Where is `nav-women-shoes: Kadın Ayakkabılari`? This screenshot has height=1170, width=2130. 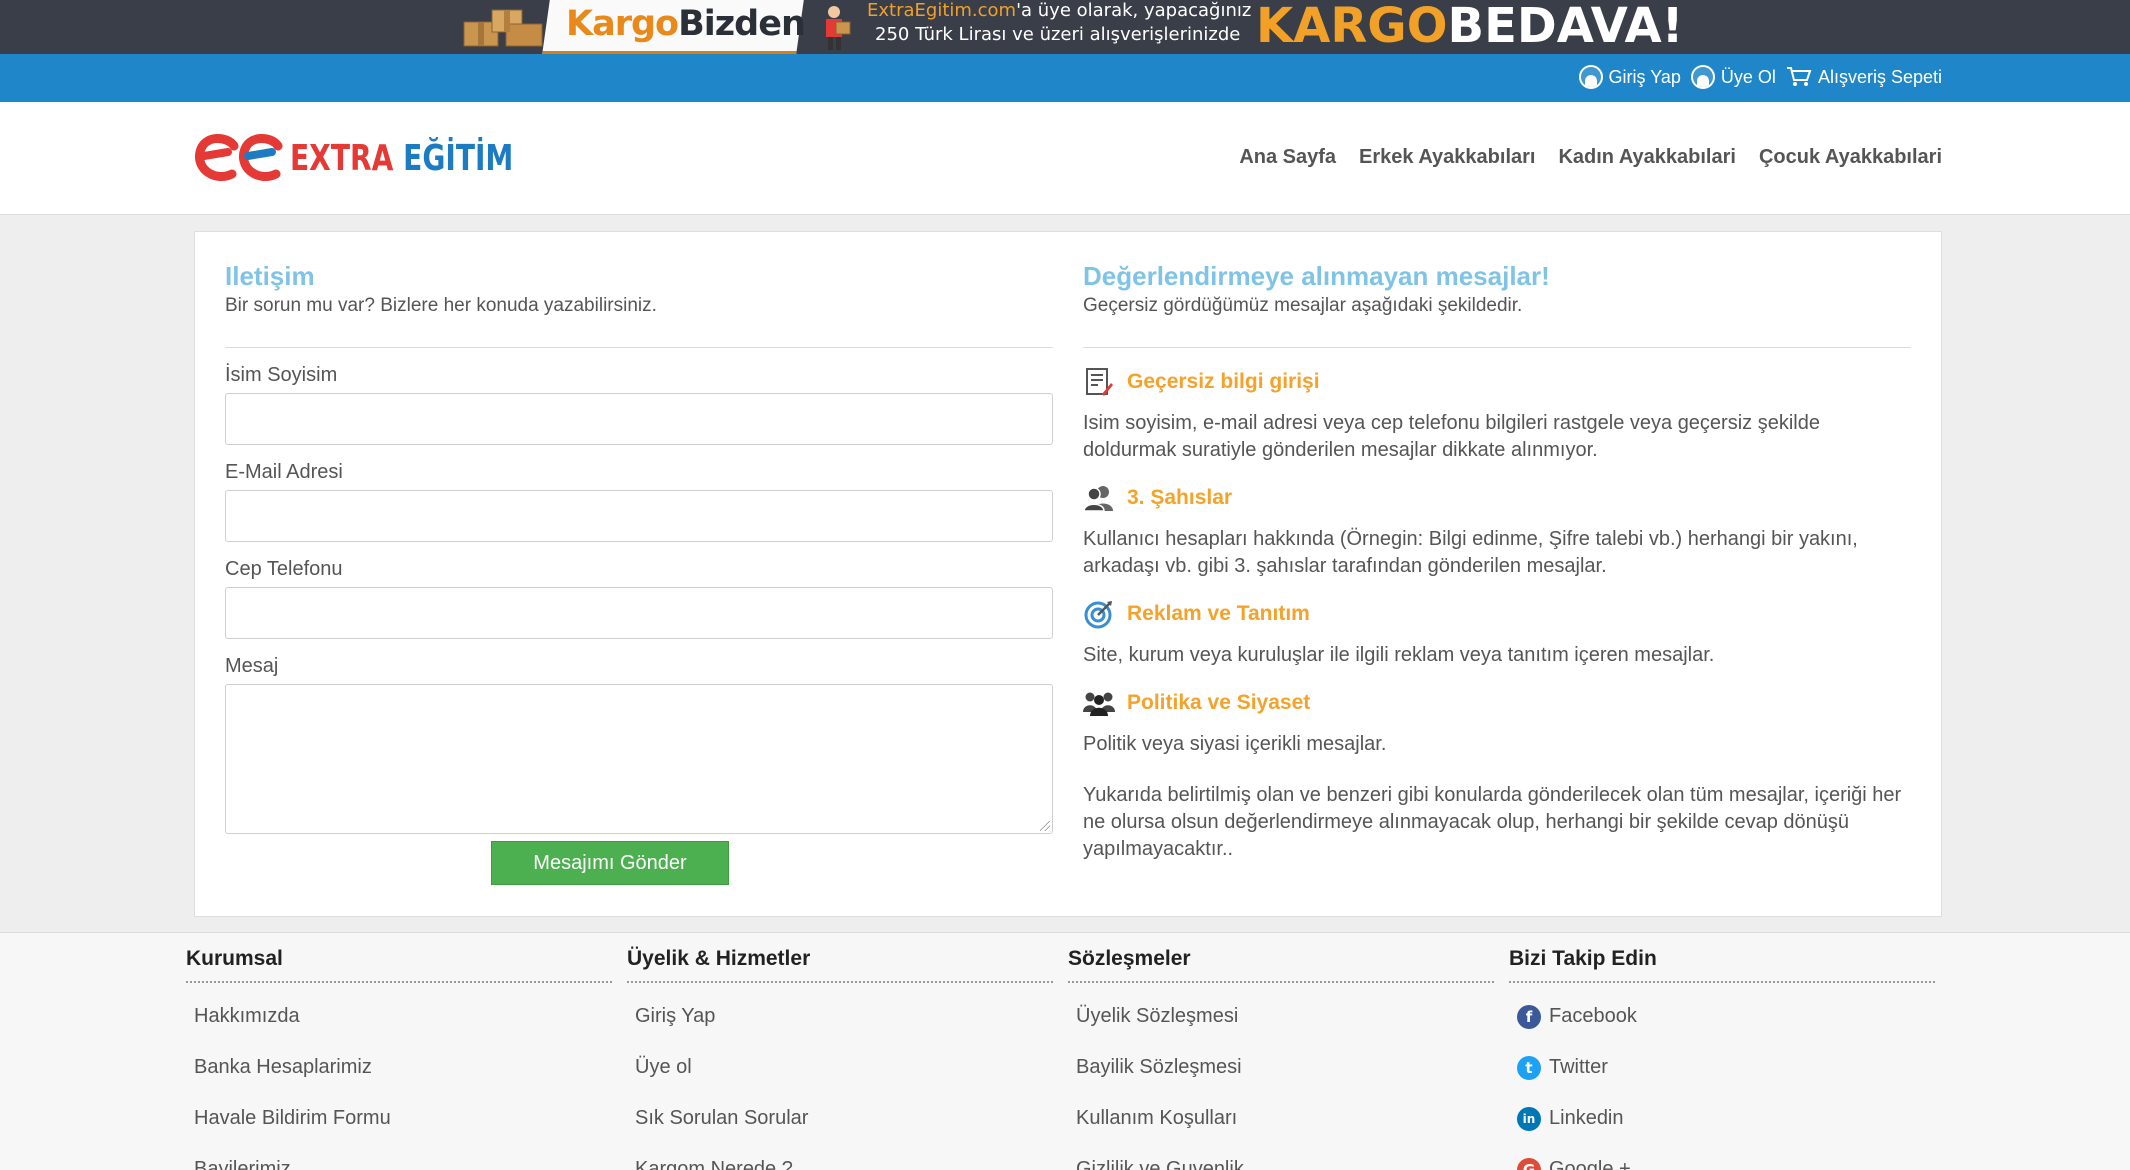
nav-women-shoes: Kadın Ayakkabılari is located at coordinates (1646, 157).